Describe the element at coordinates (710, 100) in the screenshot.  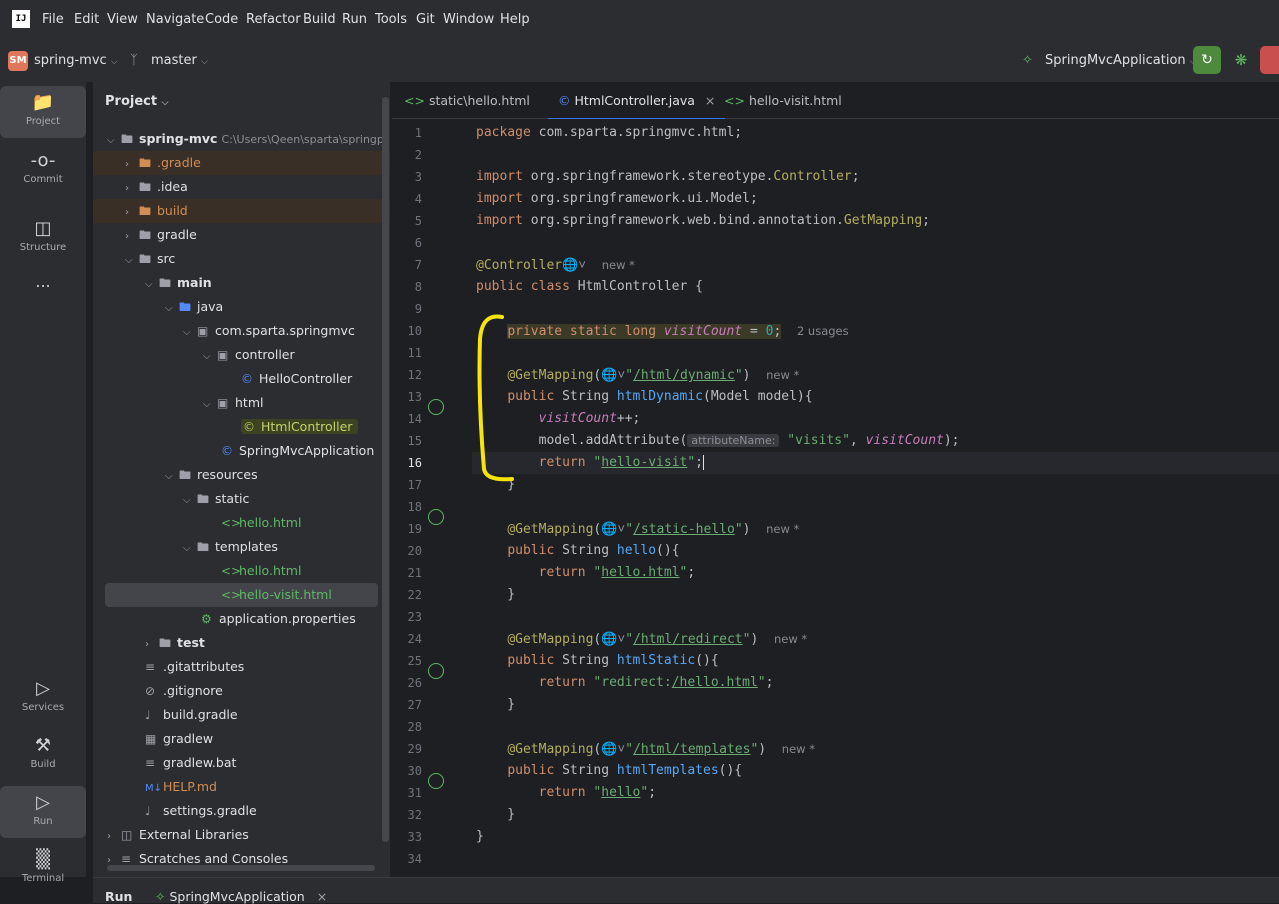
I see `close-icon: ×` at that location.